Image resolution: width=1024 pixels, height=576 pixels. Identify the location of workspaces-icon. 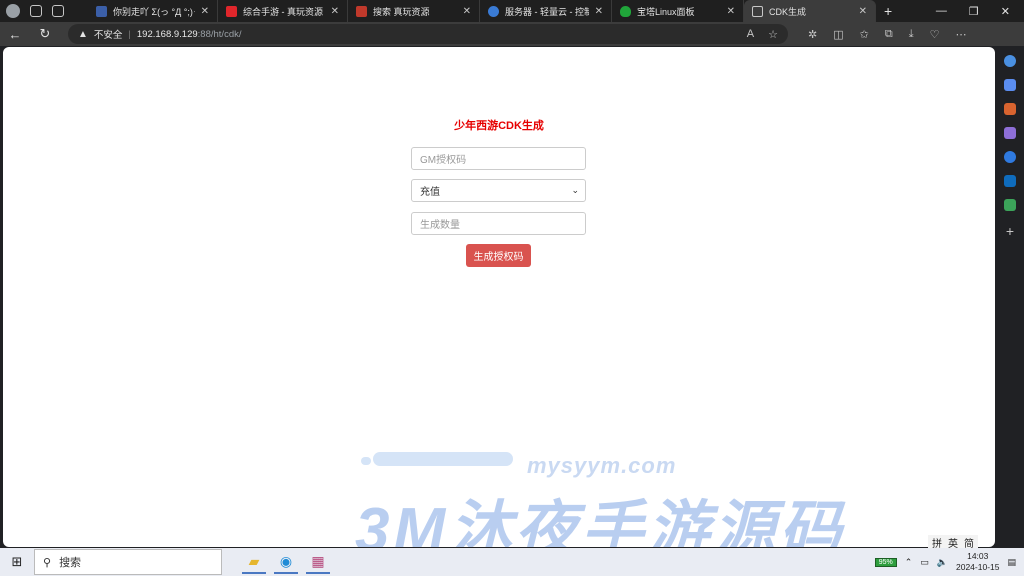
(36, 11).